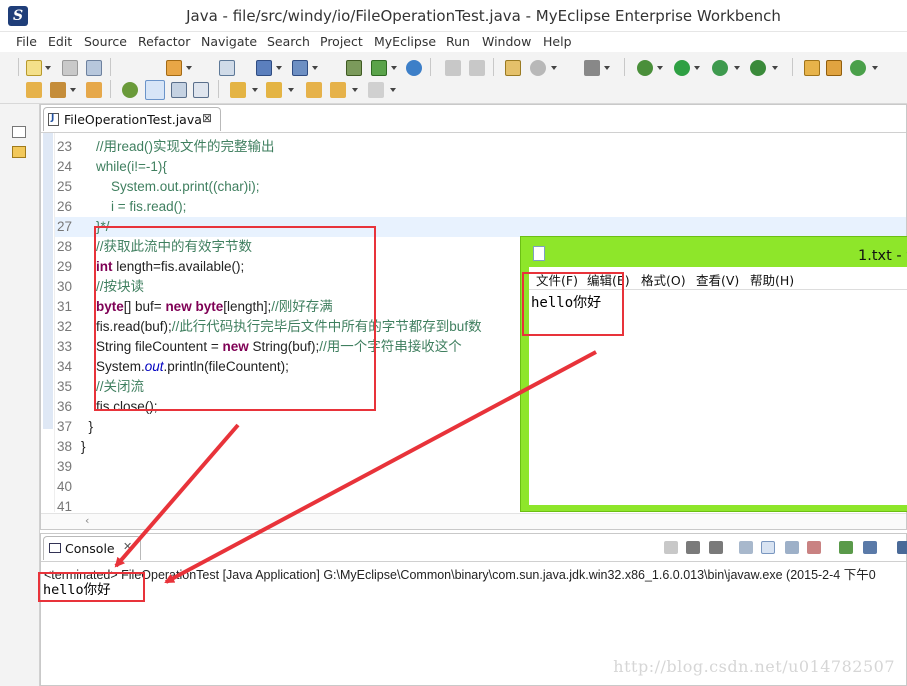 This screenshot has width=907, height=686. Describe the element at coordinates (338, 90) in the screenshot. I see `arrow-left-icon` at that location.